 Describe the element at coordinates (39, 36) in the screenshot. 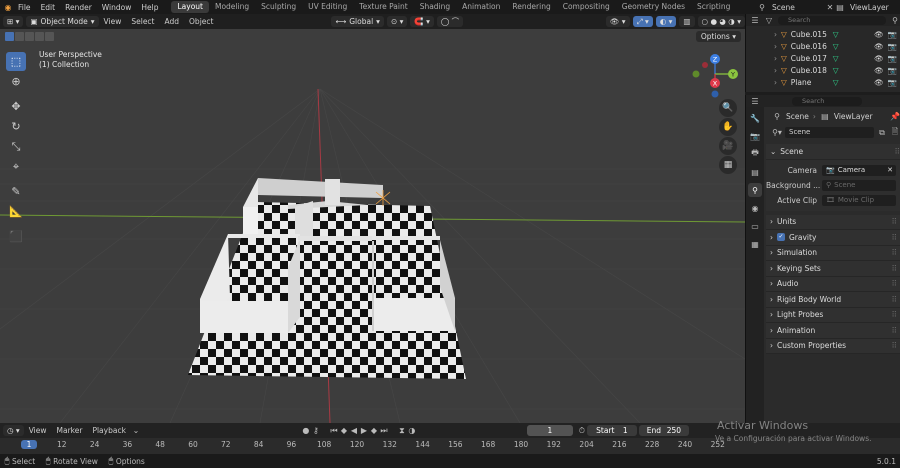

I see `select-invert-icon` at that location.